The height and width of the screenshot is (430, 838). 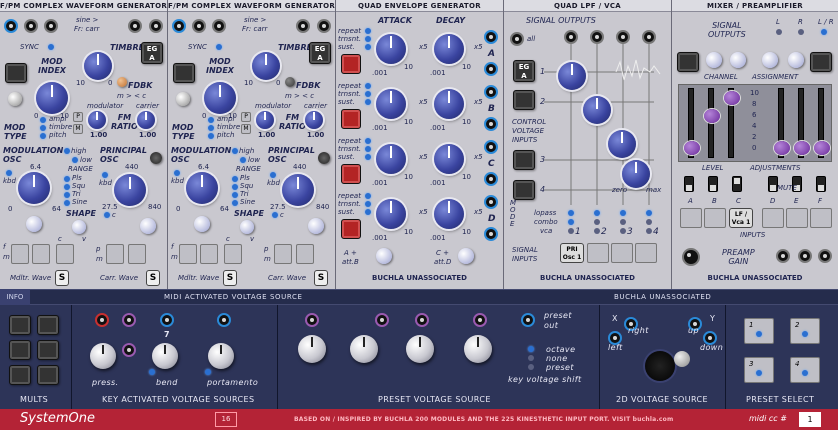 I want to click on fm1-high-led, so click(x=67, y=151).